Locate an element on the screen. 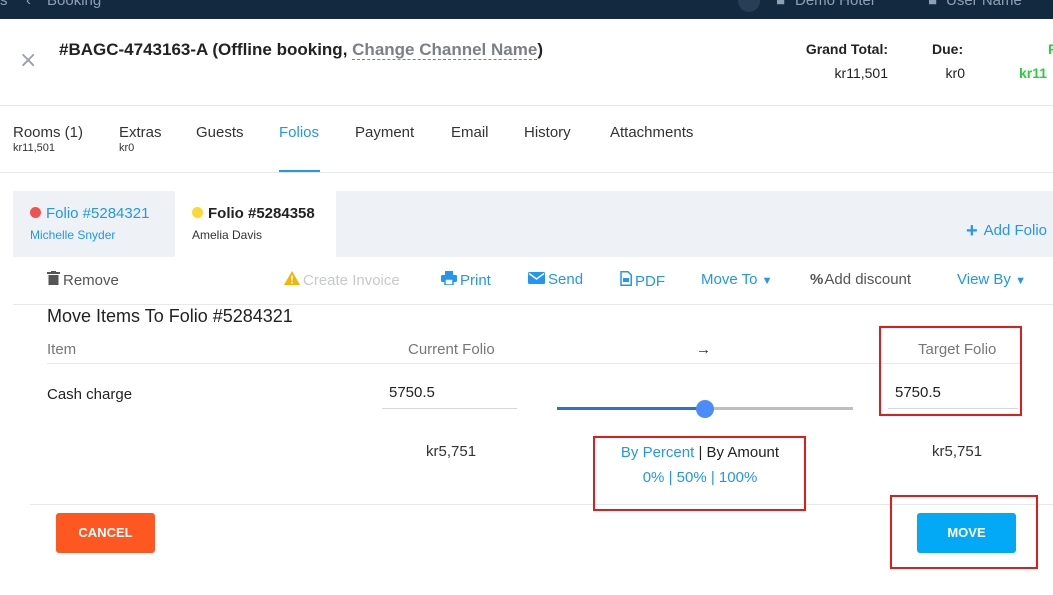 This screenshot has height=595, width=1053. print-icon is located at coordinates (449, 280).